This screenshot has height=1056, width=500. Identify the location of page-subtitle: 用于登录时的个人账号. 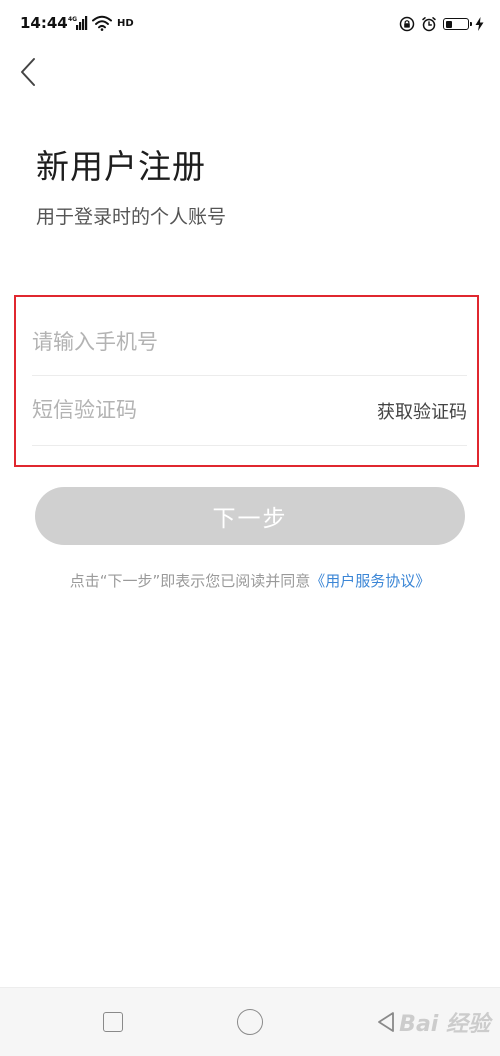
(131, 217).